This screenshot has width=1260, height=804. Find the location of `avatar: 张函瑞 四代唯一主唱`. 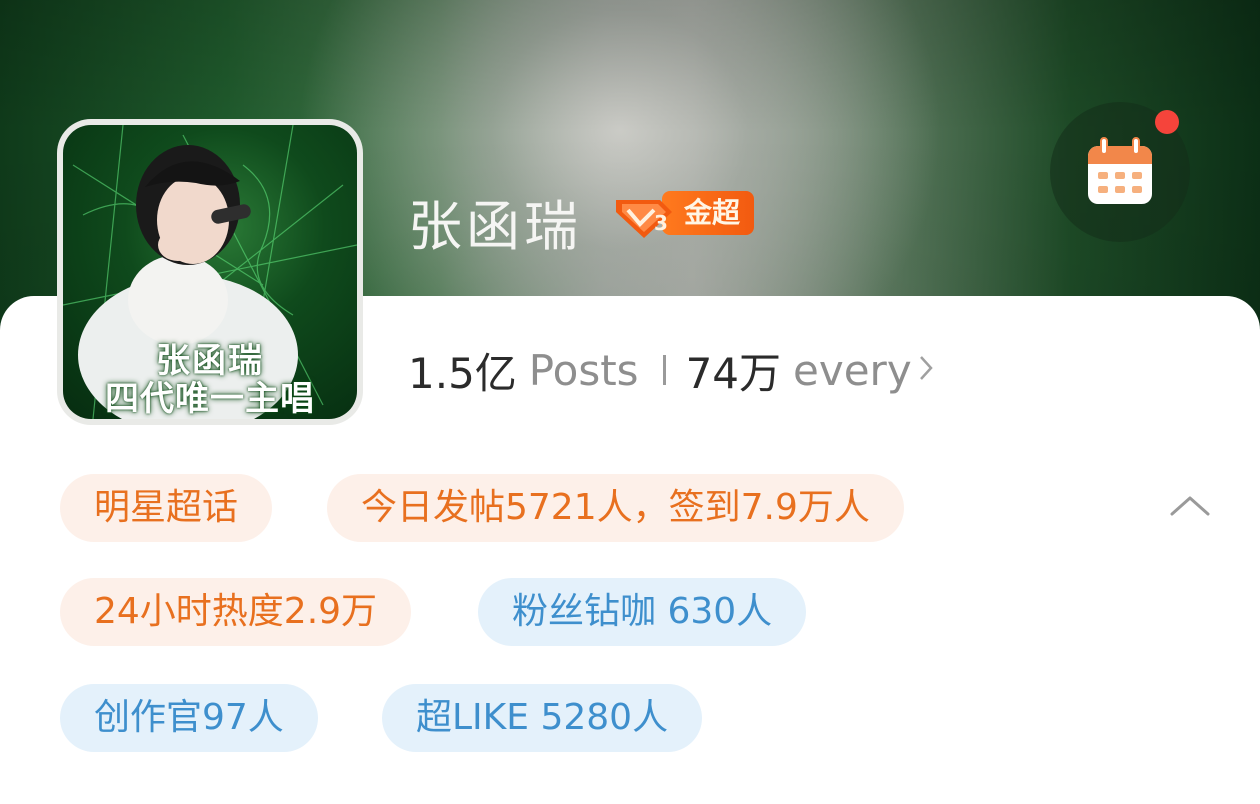

avatar: 张函瑞 四代唯一主唱 is located at coordinates (210, 272).